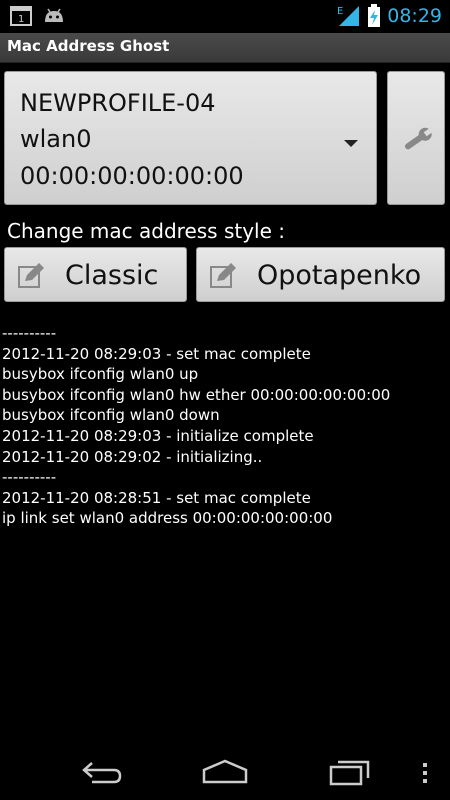  I want to click on profile-interface: wlan0, so click(56, 139).